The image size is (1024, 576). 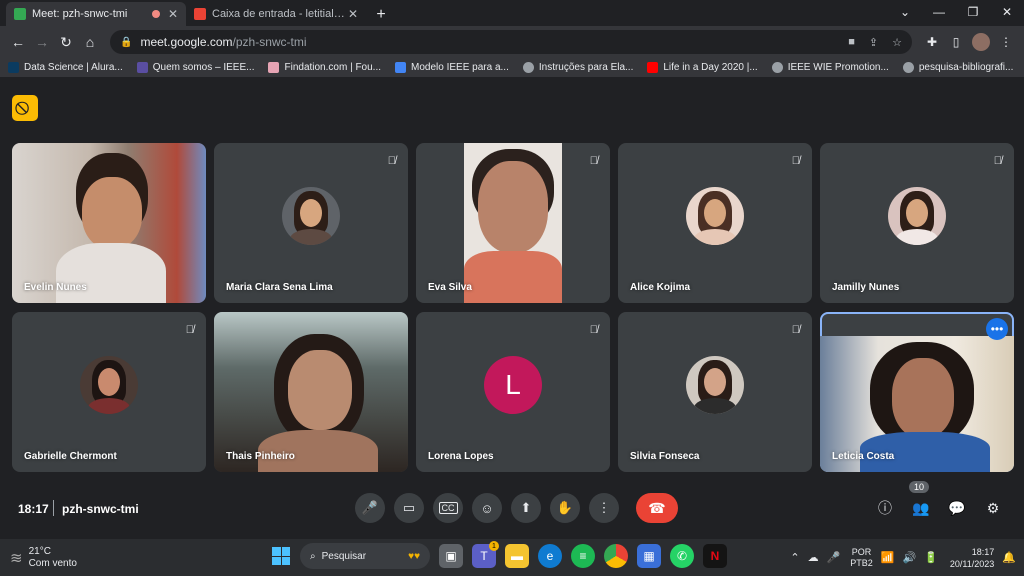 I want to click on camera-button: ▭, so click(x=409, y=508).